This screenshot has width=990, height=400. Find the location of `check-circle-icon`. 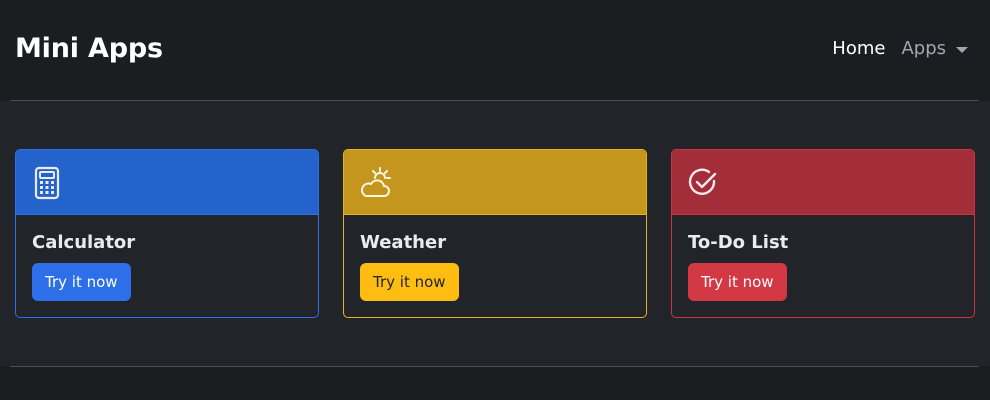

check-circle-icon is located at coordinates (702, 181).